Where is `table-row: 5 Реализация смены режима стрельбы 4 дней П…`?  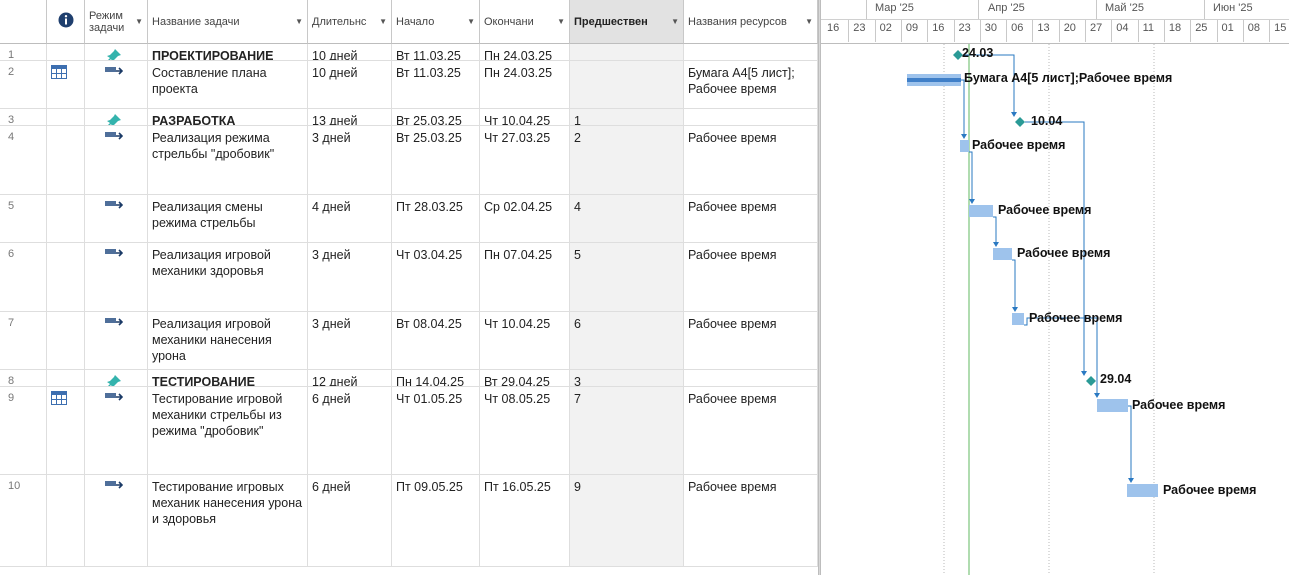
table-row: 5 Реализация смены режима стрельбы 4 дней П… is located at coordinates (409, 219).